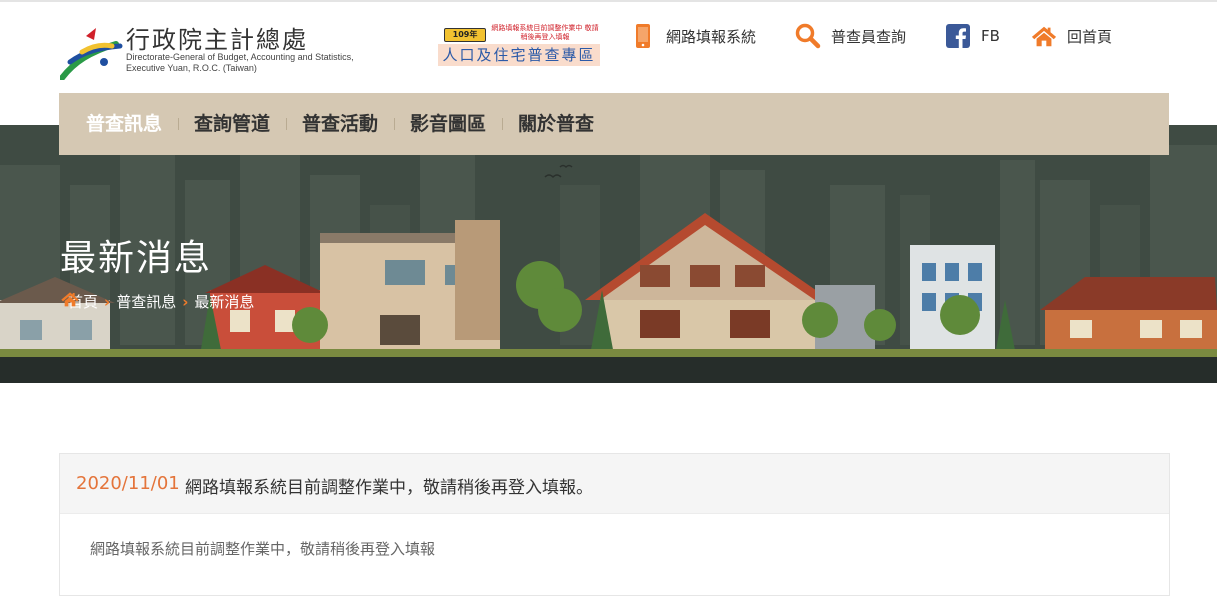  What do you see at coordinates (614, 484) in the screenshot?
I see `news-item-header: 2020/11/01 網路填報系統目前調整作業中，敬請稍後再登入填報。` at bounding box center [614, 484].